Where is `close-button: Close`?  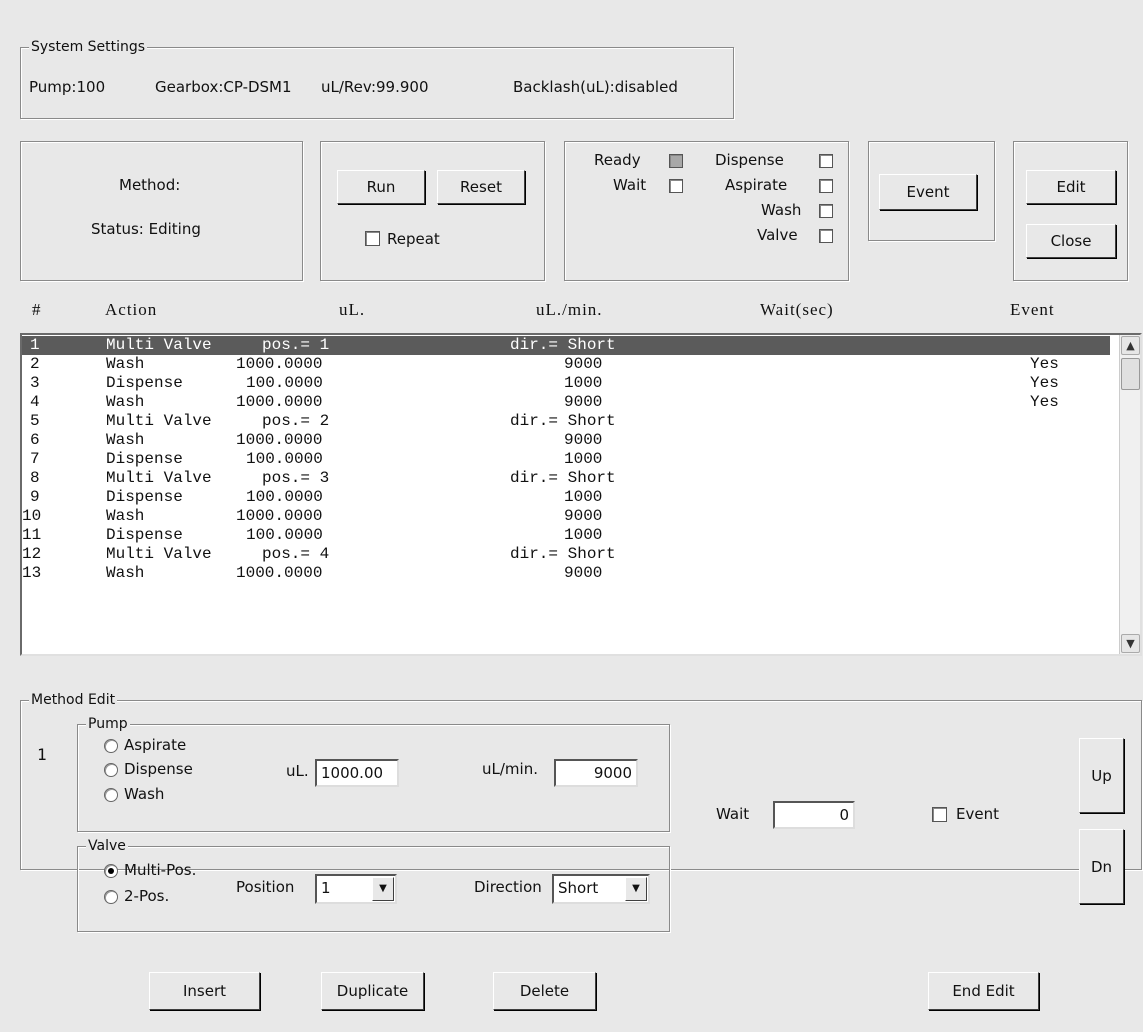
close-button: Close is located at coordinates (1071, 241).